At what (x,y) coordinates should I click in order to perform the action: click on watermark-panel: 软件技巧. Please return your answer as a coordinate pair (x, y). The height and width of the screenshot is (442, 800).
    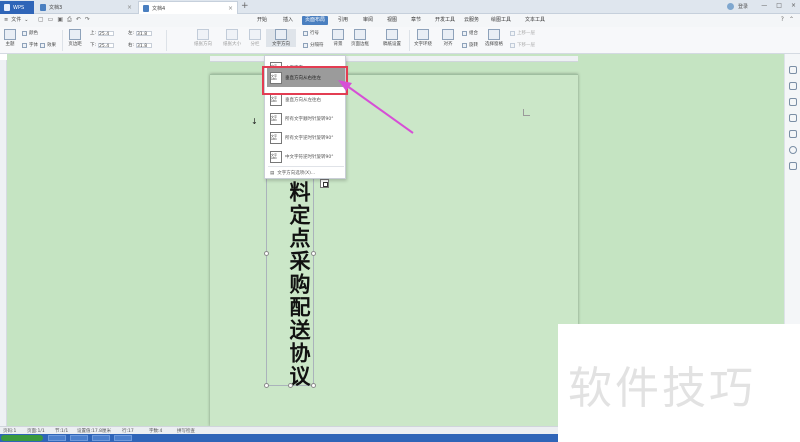
    Looking at the image, I should click on (679, 383).